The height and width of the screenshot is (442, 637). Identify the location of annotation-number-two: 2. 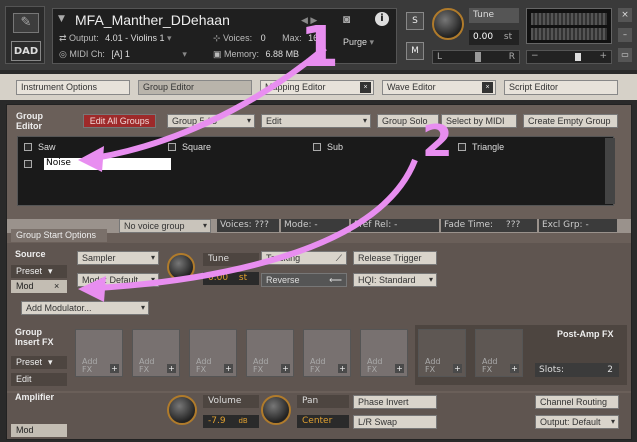
(437, 141).